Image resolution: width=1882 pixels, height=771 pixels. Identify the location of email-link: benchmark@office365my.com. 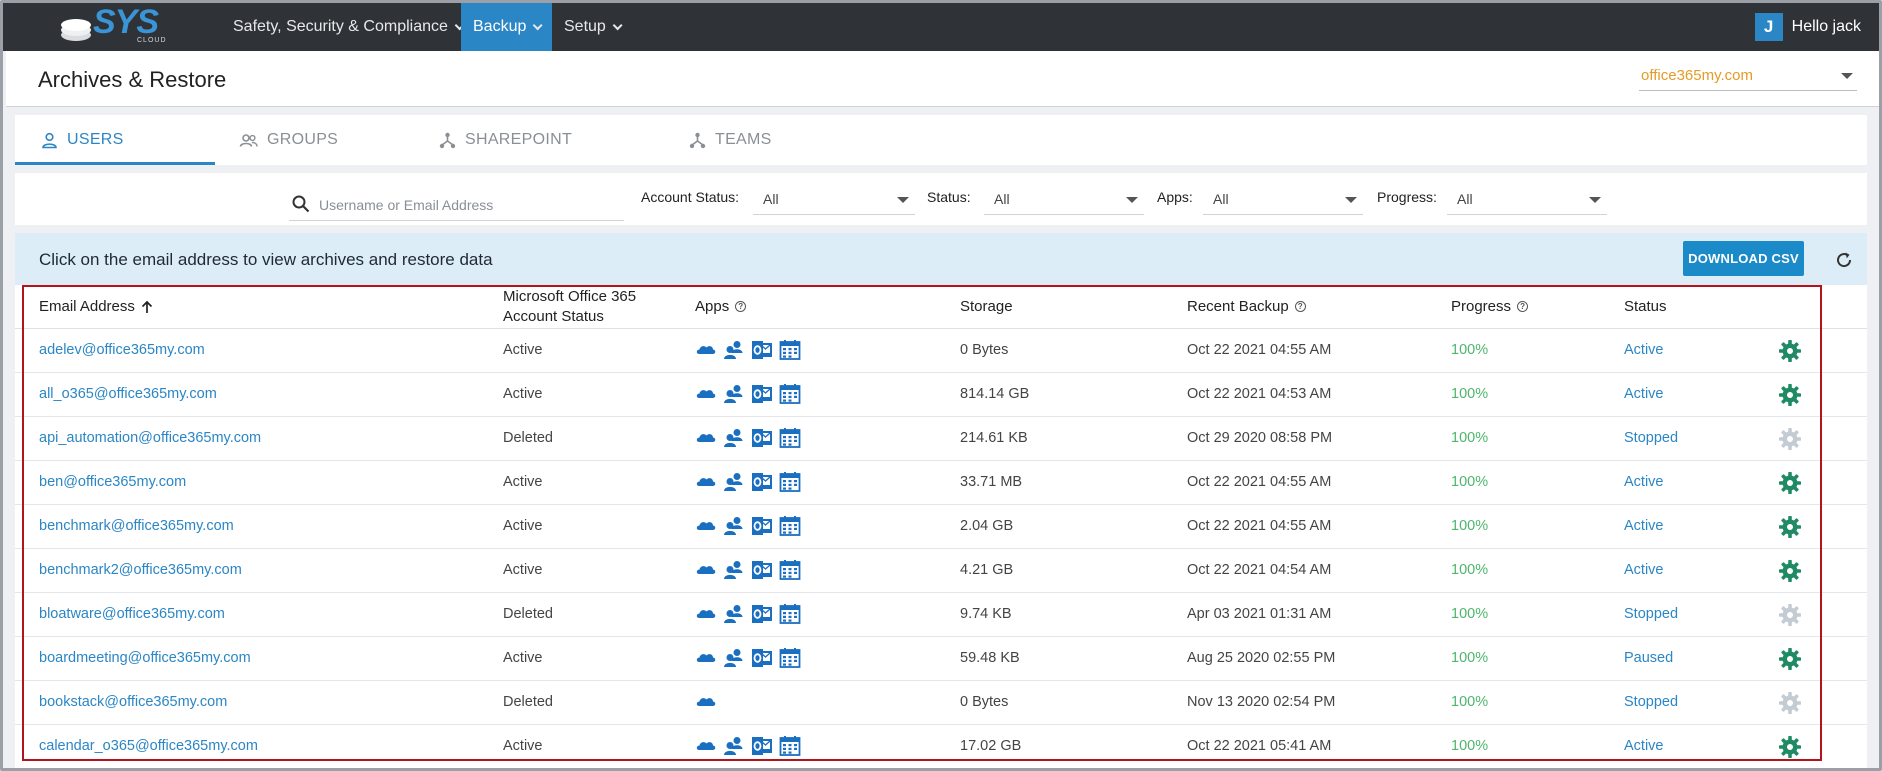
(136, 526).